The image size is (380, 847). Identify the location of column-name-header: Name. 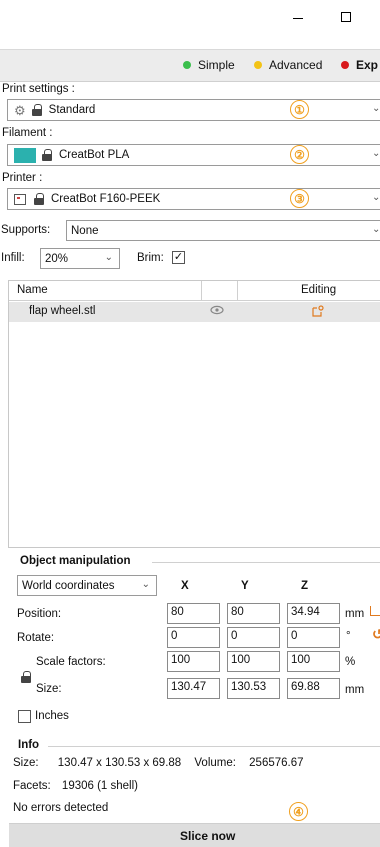
(32, 290).